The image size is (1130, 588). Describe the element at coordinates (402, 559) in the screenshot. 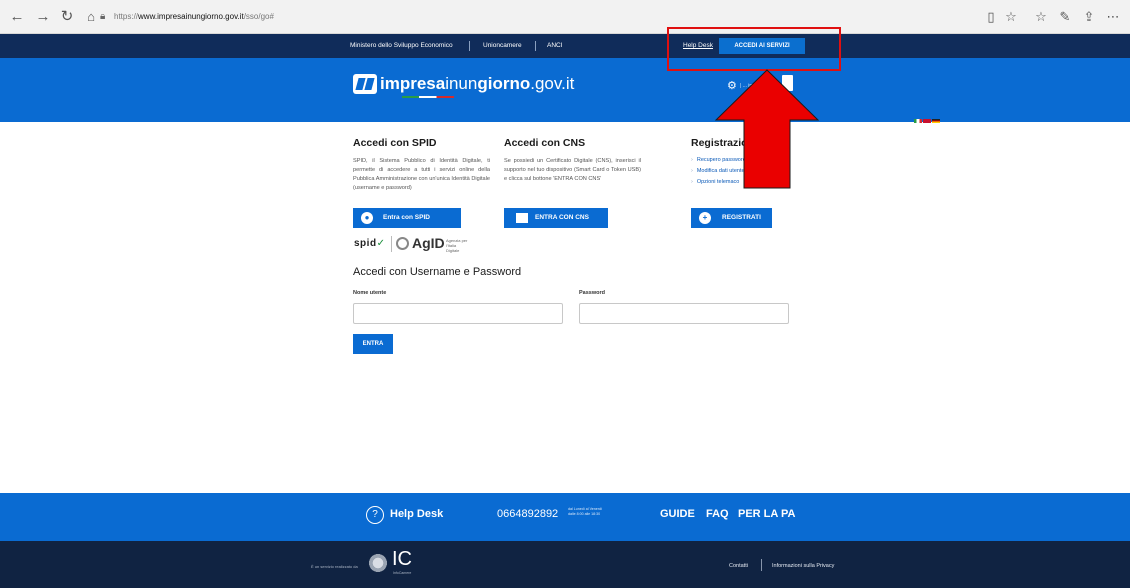

I see `infocamere-logo: IC` at that location.